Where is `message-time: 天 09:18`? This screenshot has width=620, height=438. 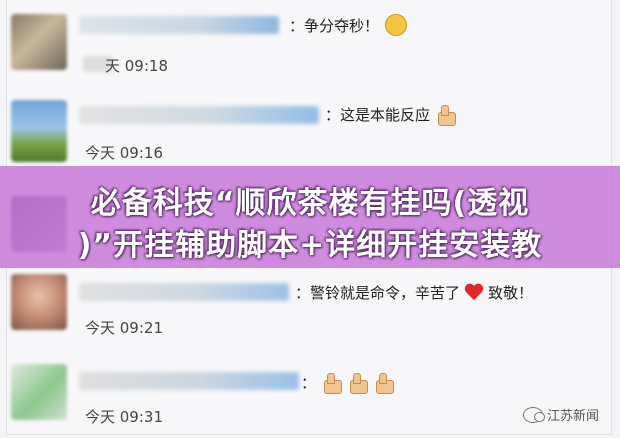 message-time: 天 09:18 is located at coordinates (136, 66).